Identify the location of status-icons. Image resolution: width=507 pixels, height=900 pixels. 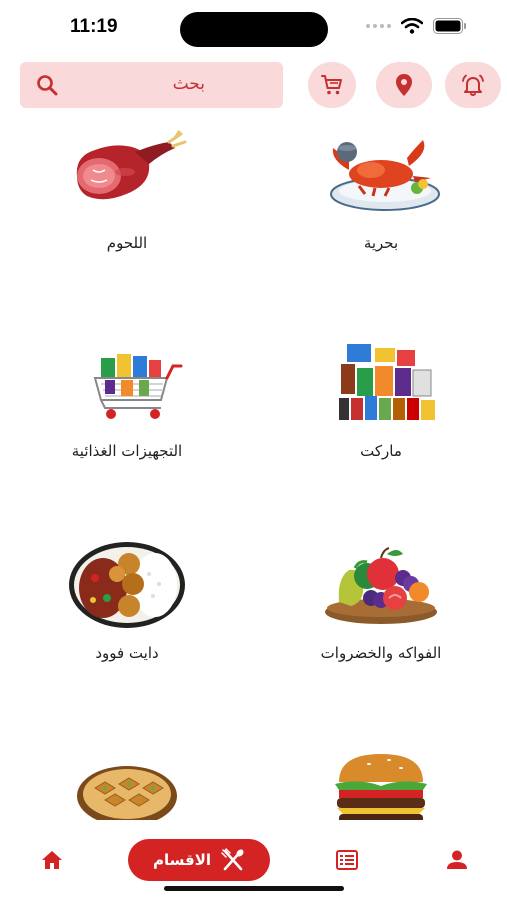
(416, 26).